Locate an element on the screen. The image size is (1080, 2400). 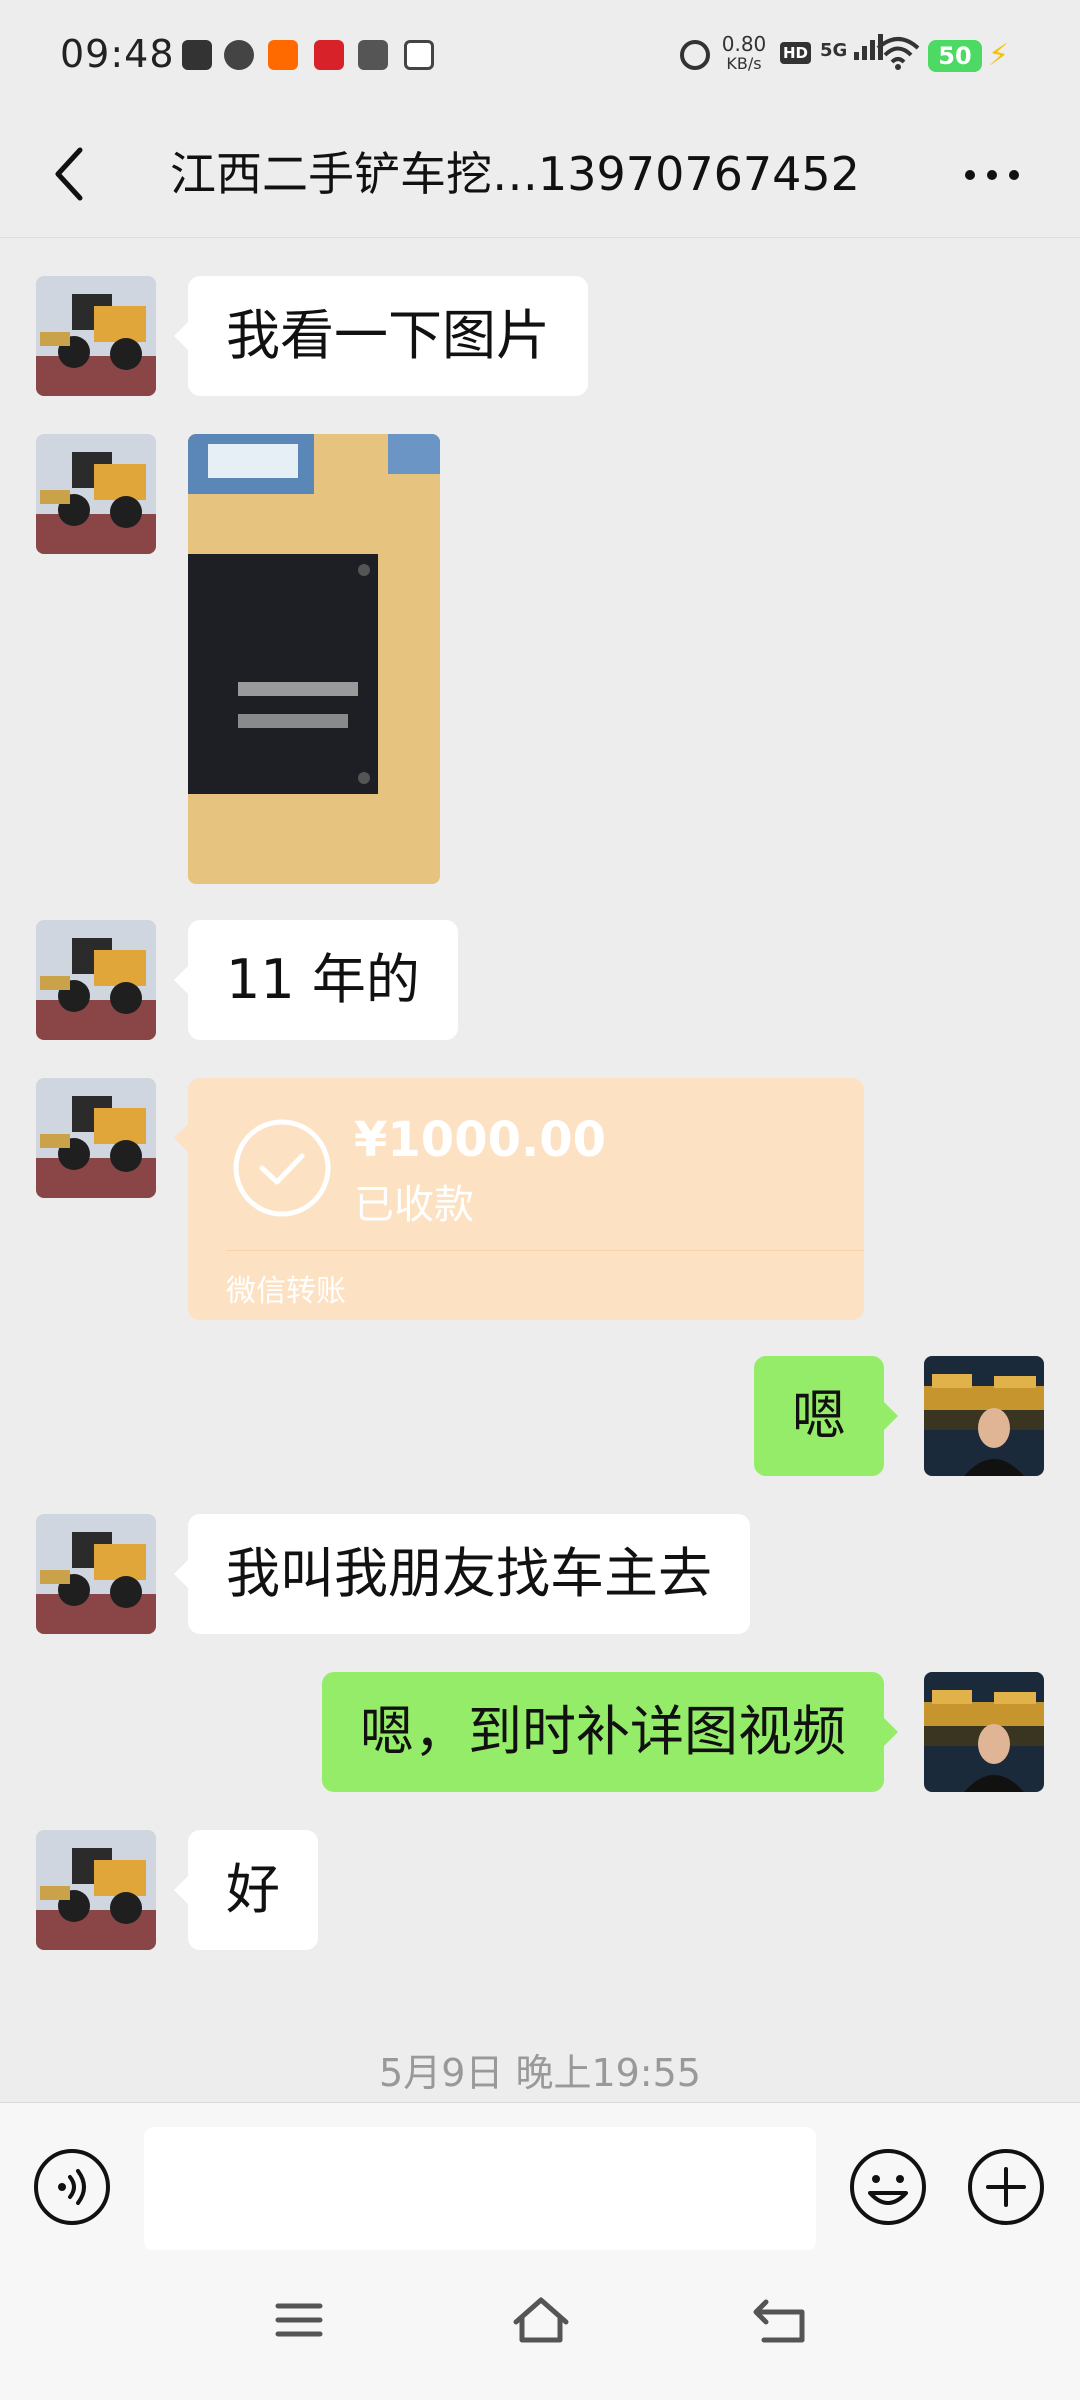
k-app-icon is located at coordinates (197, 55).